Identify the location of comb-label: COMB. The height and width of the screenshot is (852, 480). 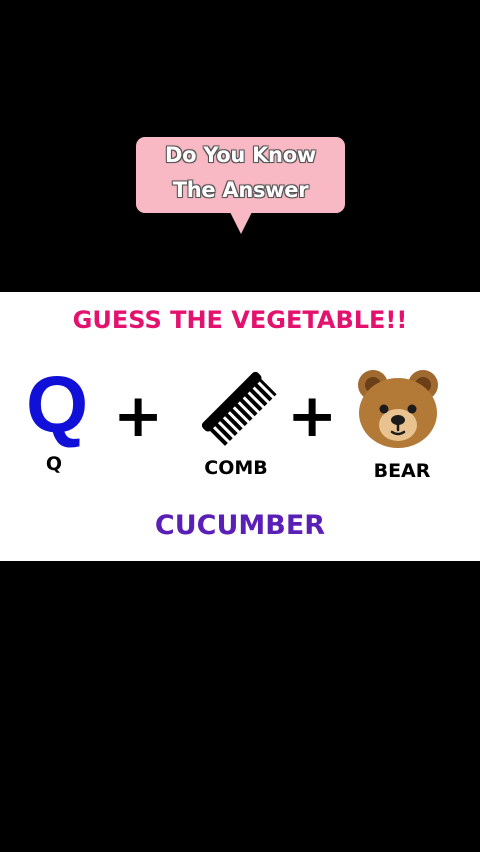
(236, 468).